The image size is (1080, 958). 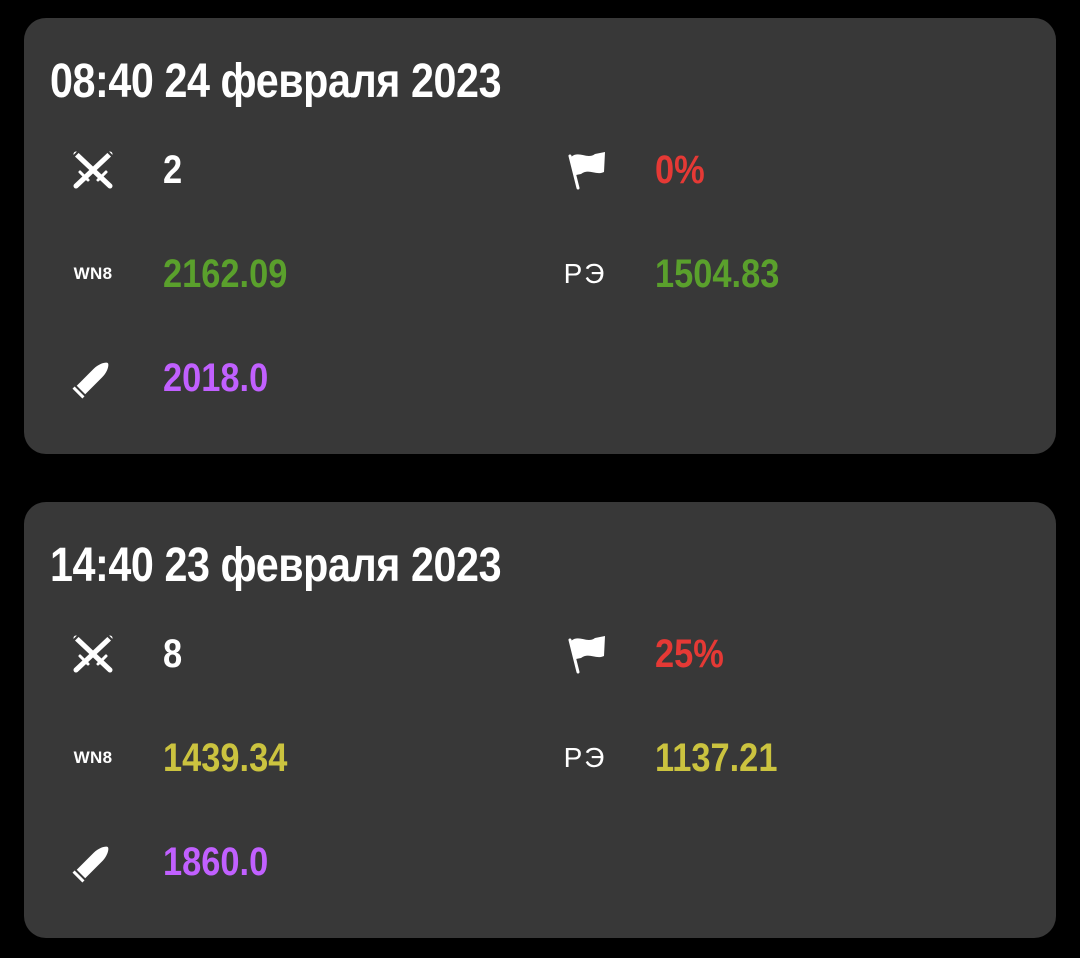 I want to click on re-value: 1137.21, so click(x=716, y=758).